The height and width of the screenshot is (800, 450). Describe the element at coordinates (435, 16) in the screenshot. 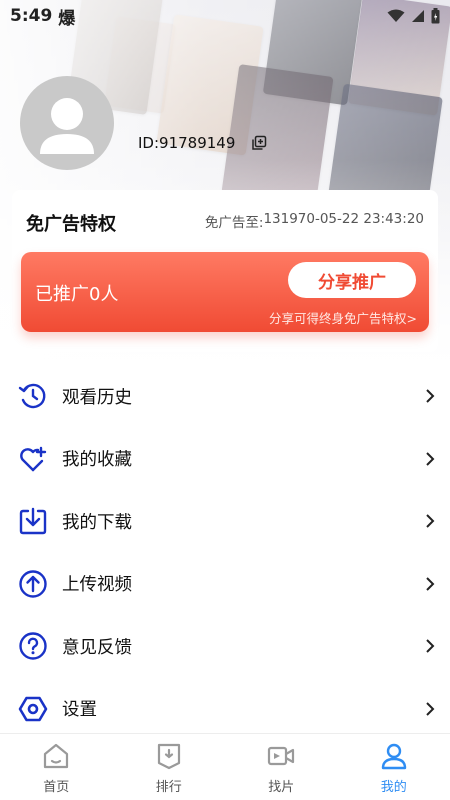

I see `battery-icon` at that location.